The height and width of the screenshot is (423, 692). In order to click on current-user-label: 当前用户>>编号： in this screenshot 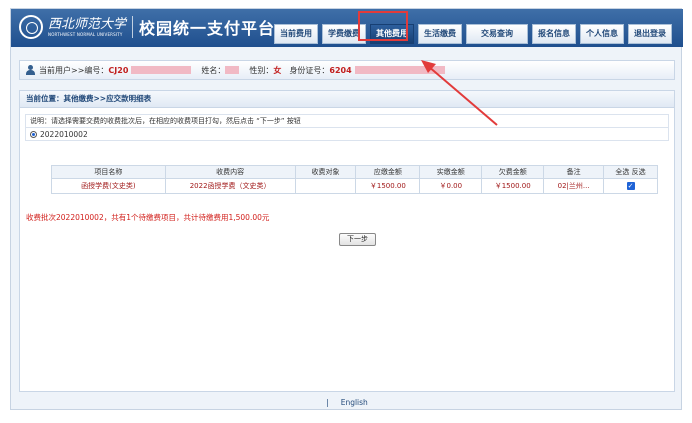, I will do `click(74, 70)`.